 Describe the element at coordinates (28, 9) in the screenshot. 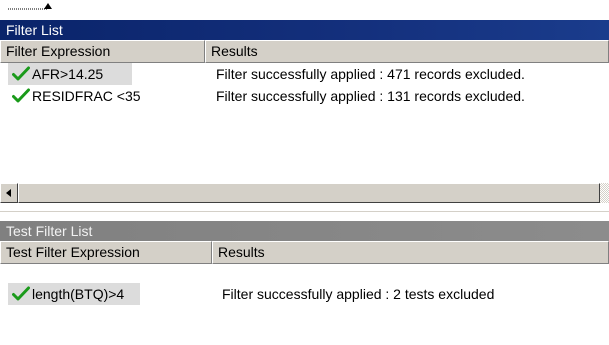

I see `dock-grip-dots` at that location.